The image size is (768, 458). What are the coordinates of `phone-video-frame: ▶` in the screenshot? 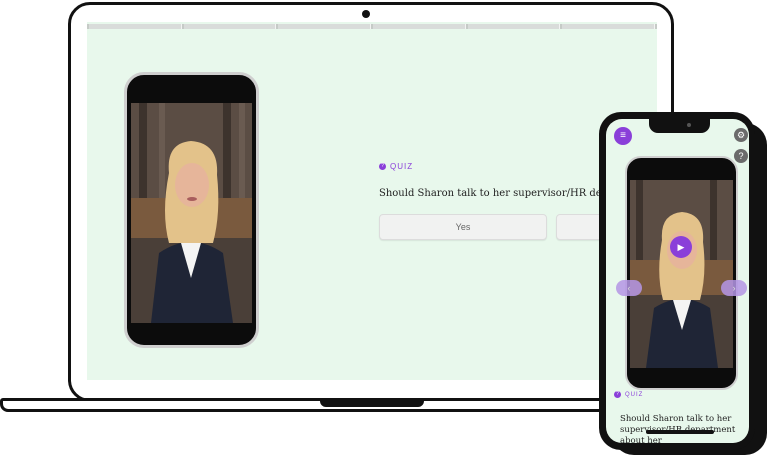 It's located at (681, 273).